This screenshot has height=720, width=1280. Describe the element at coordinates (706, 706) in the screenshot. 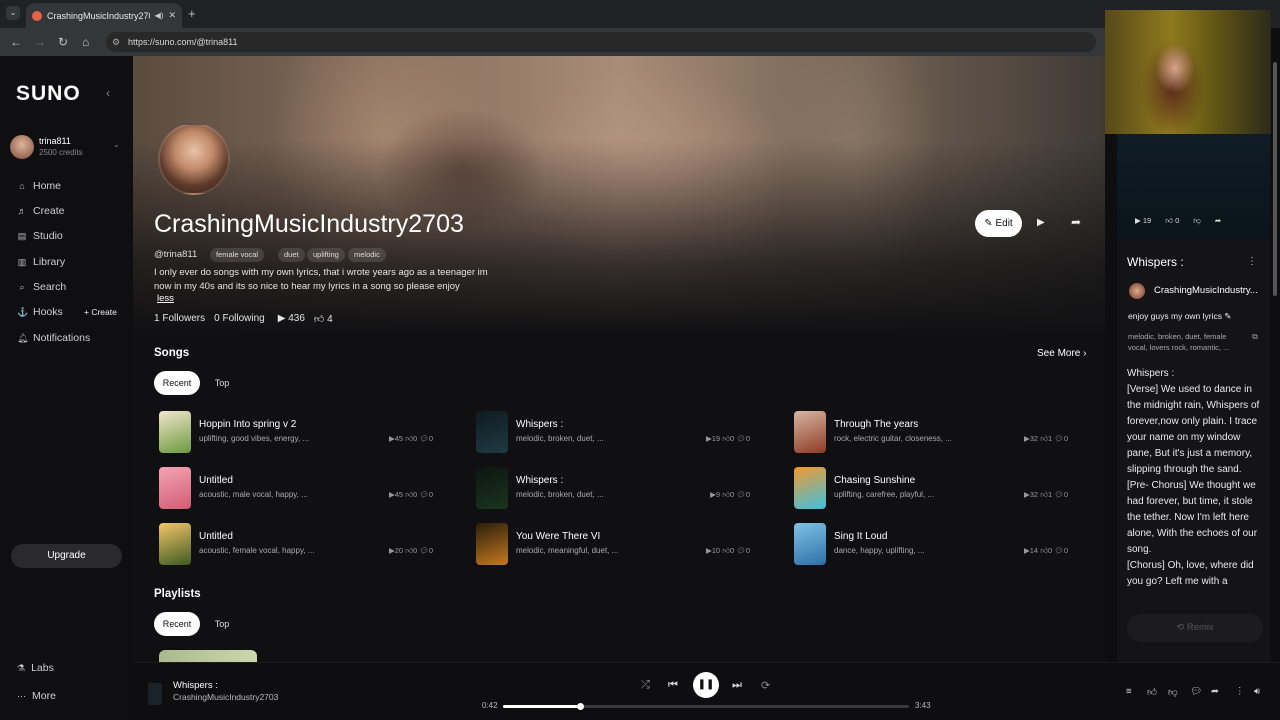

I see `progress-bar` at that location.